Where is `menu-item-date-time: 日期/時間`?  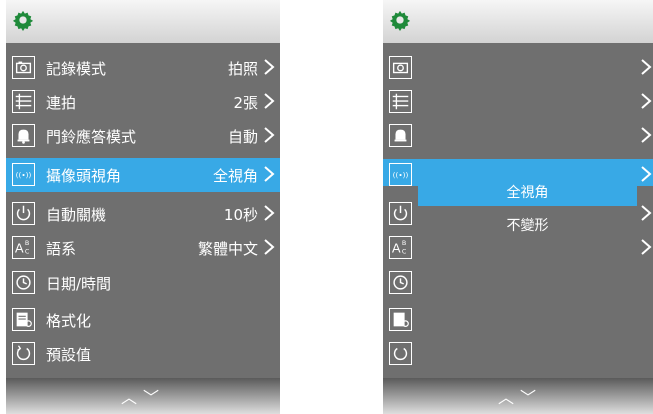 menu-item-date-time: 日期/時間 is located at coordinates (143, 283).